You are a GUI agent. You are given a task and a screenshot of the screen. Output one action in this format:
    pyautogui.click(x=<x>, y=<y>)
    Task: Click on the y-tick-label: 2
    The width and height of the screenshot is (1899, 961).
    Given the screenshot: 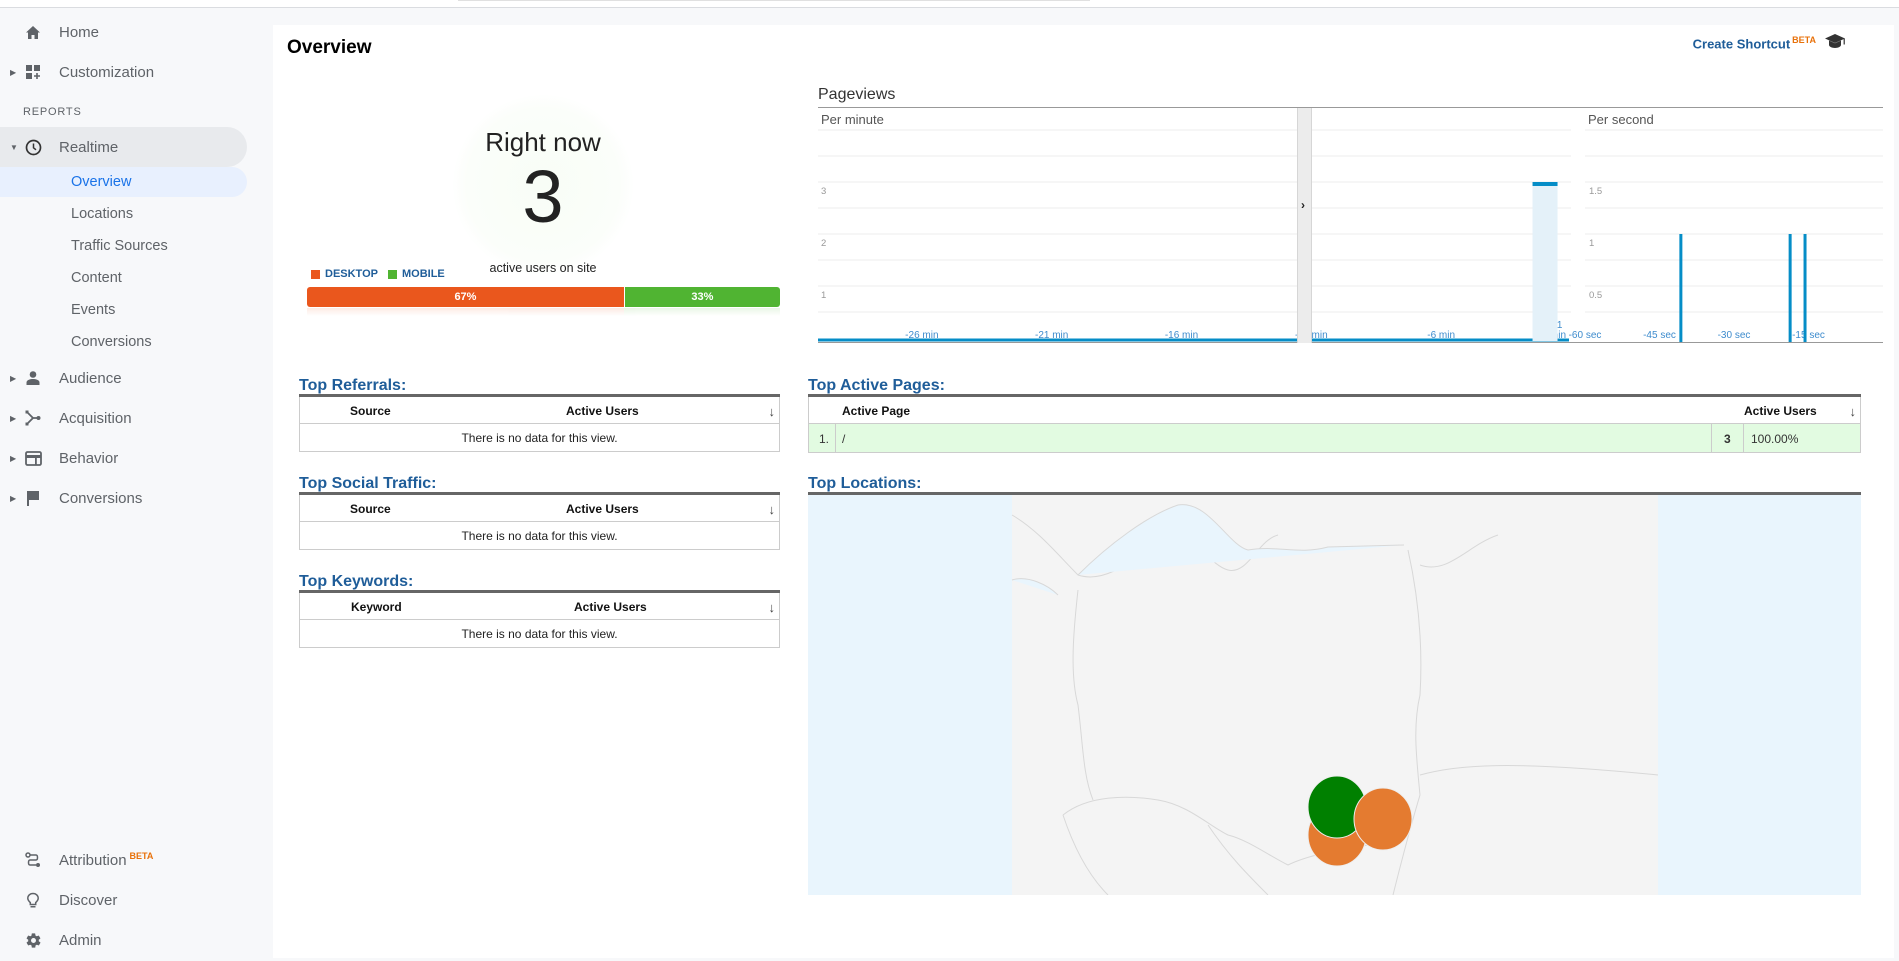 What is the action you would take?
    pyautogui.click(x=823, y=243)
    